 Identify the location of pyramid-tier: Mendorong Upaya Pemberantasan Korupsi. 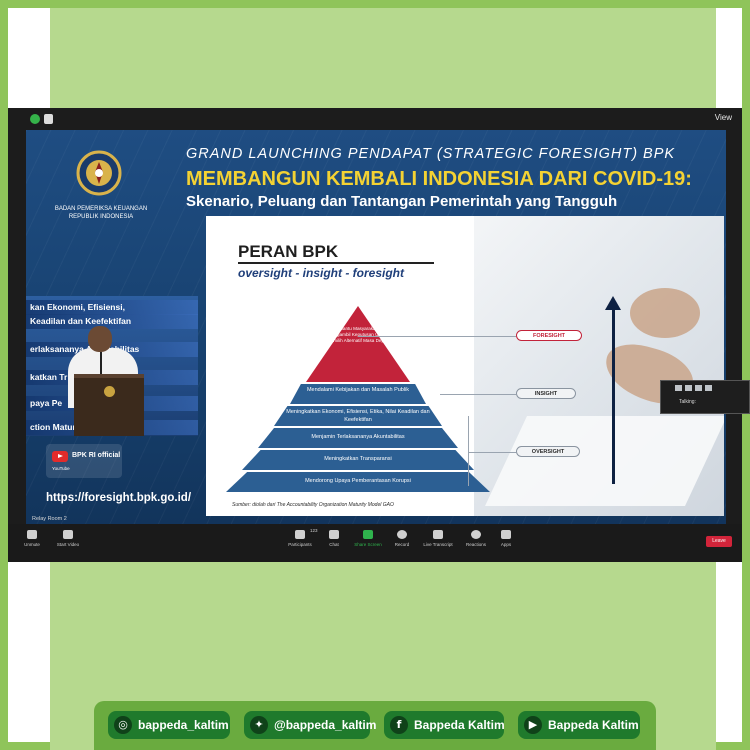
(358, 482).